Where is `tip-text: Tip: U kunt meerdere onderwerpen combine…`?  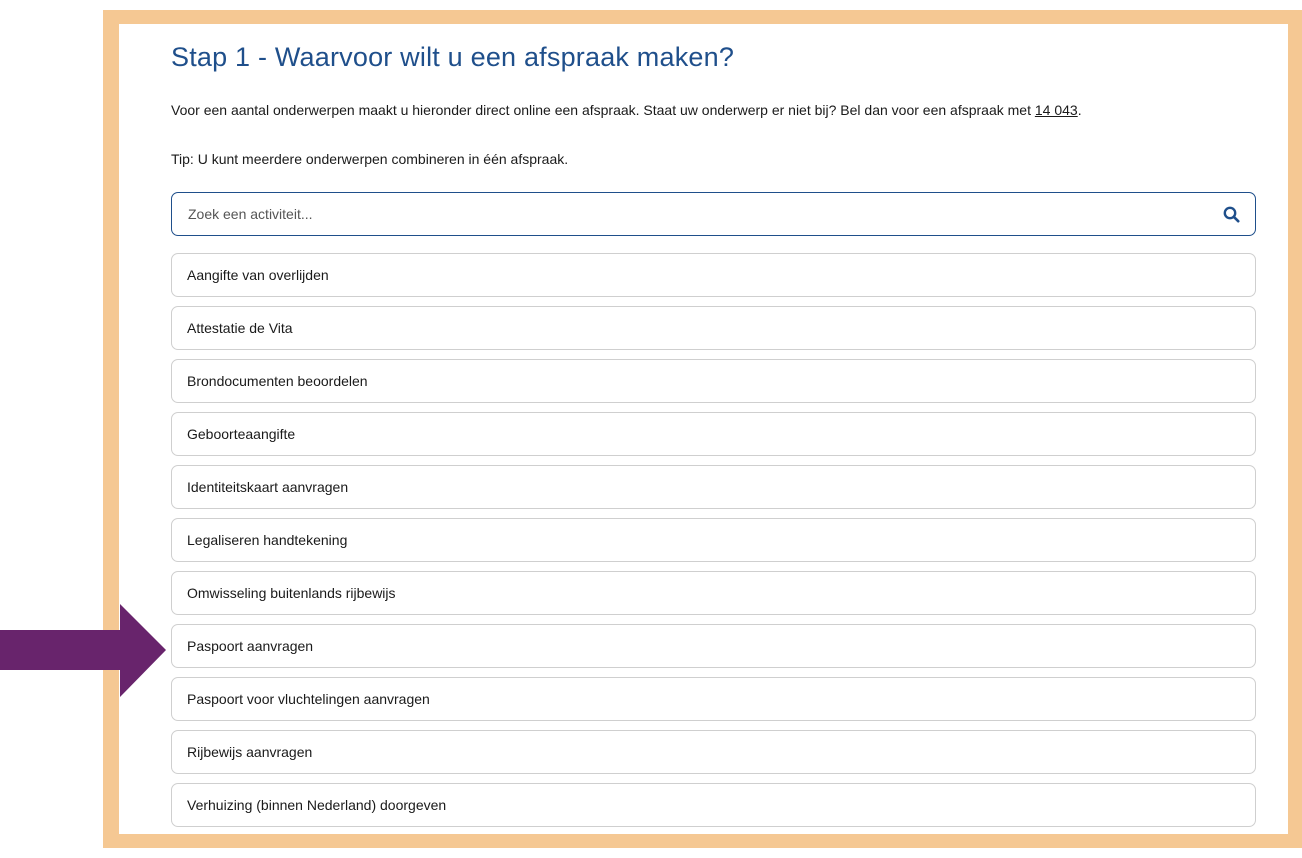 tip-text: Tip: U kunt meerdere onderwerpen combine… is located at coordinates (370, 159).